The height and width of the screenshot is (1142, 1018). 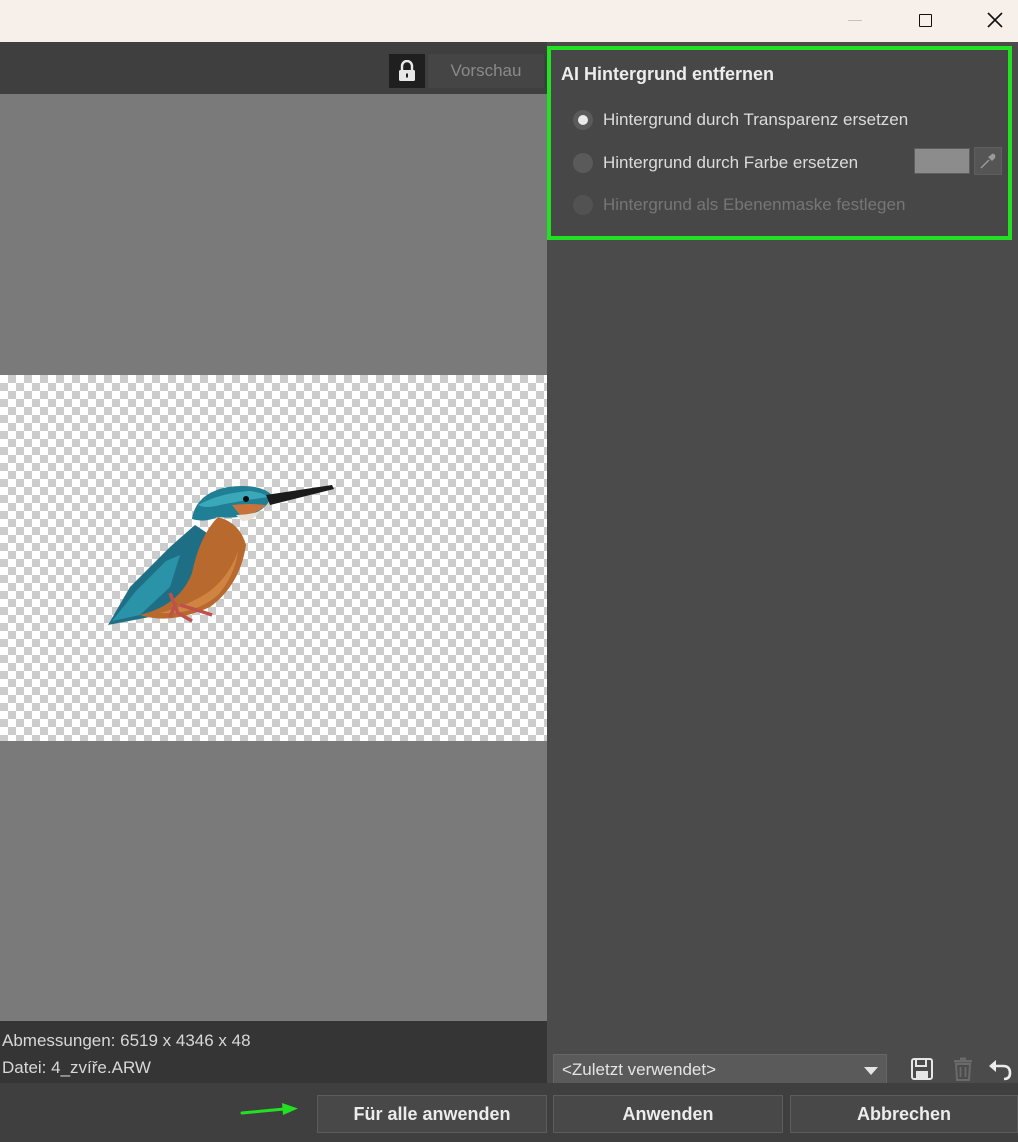 I want to click on kingfisher-image, so click(x=221, y=555).